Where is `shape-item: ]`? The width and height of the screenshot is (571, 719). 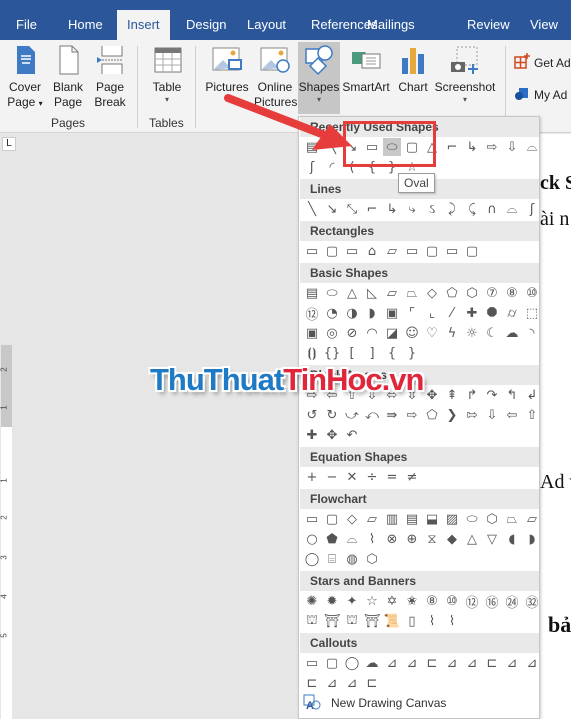
shape-item: ] is located at coordinates (372, 353).